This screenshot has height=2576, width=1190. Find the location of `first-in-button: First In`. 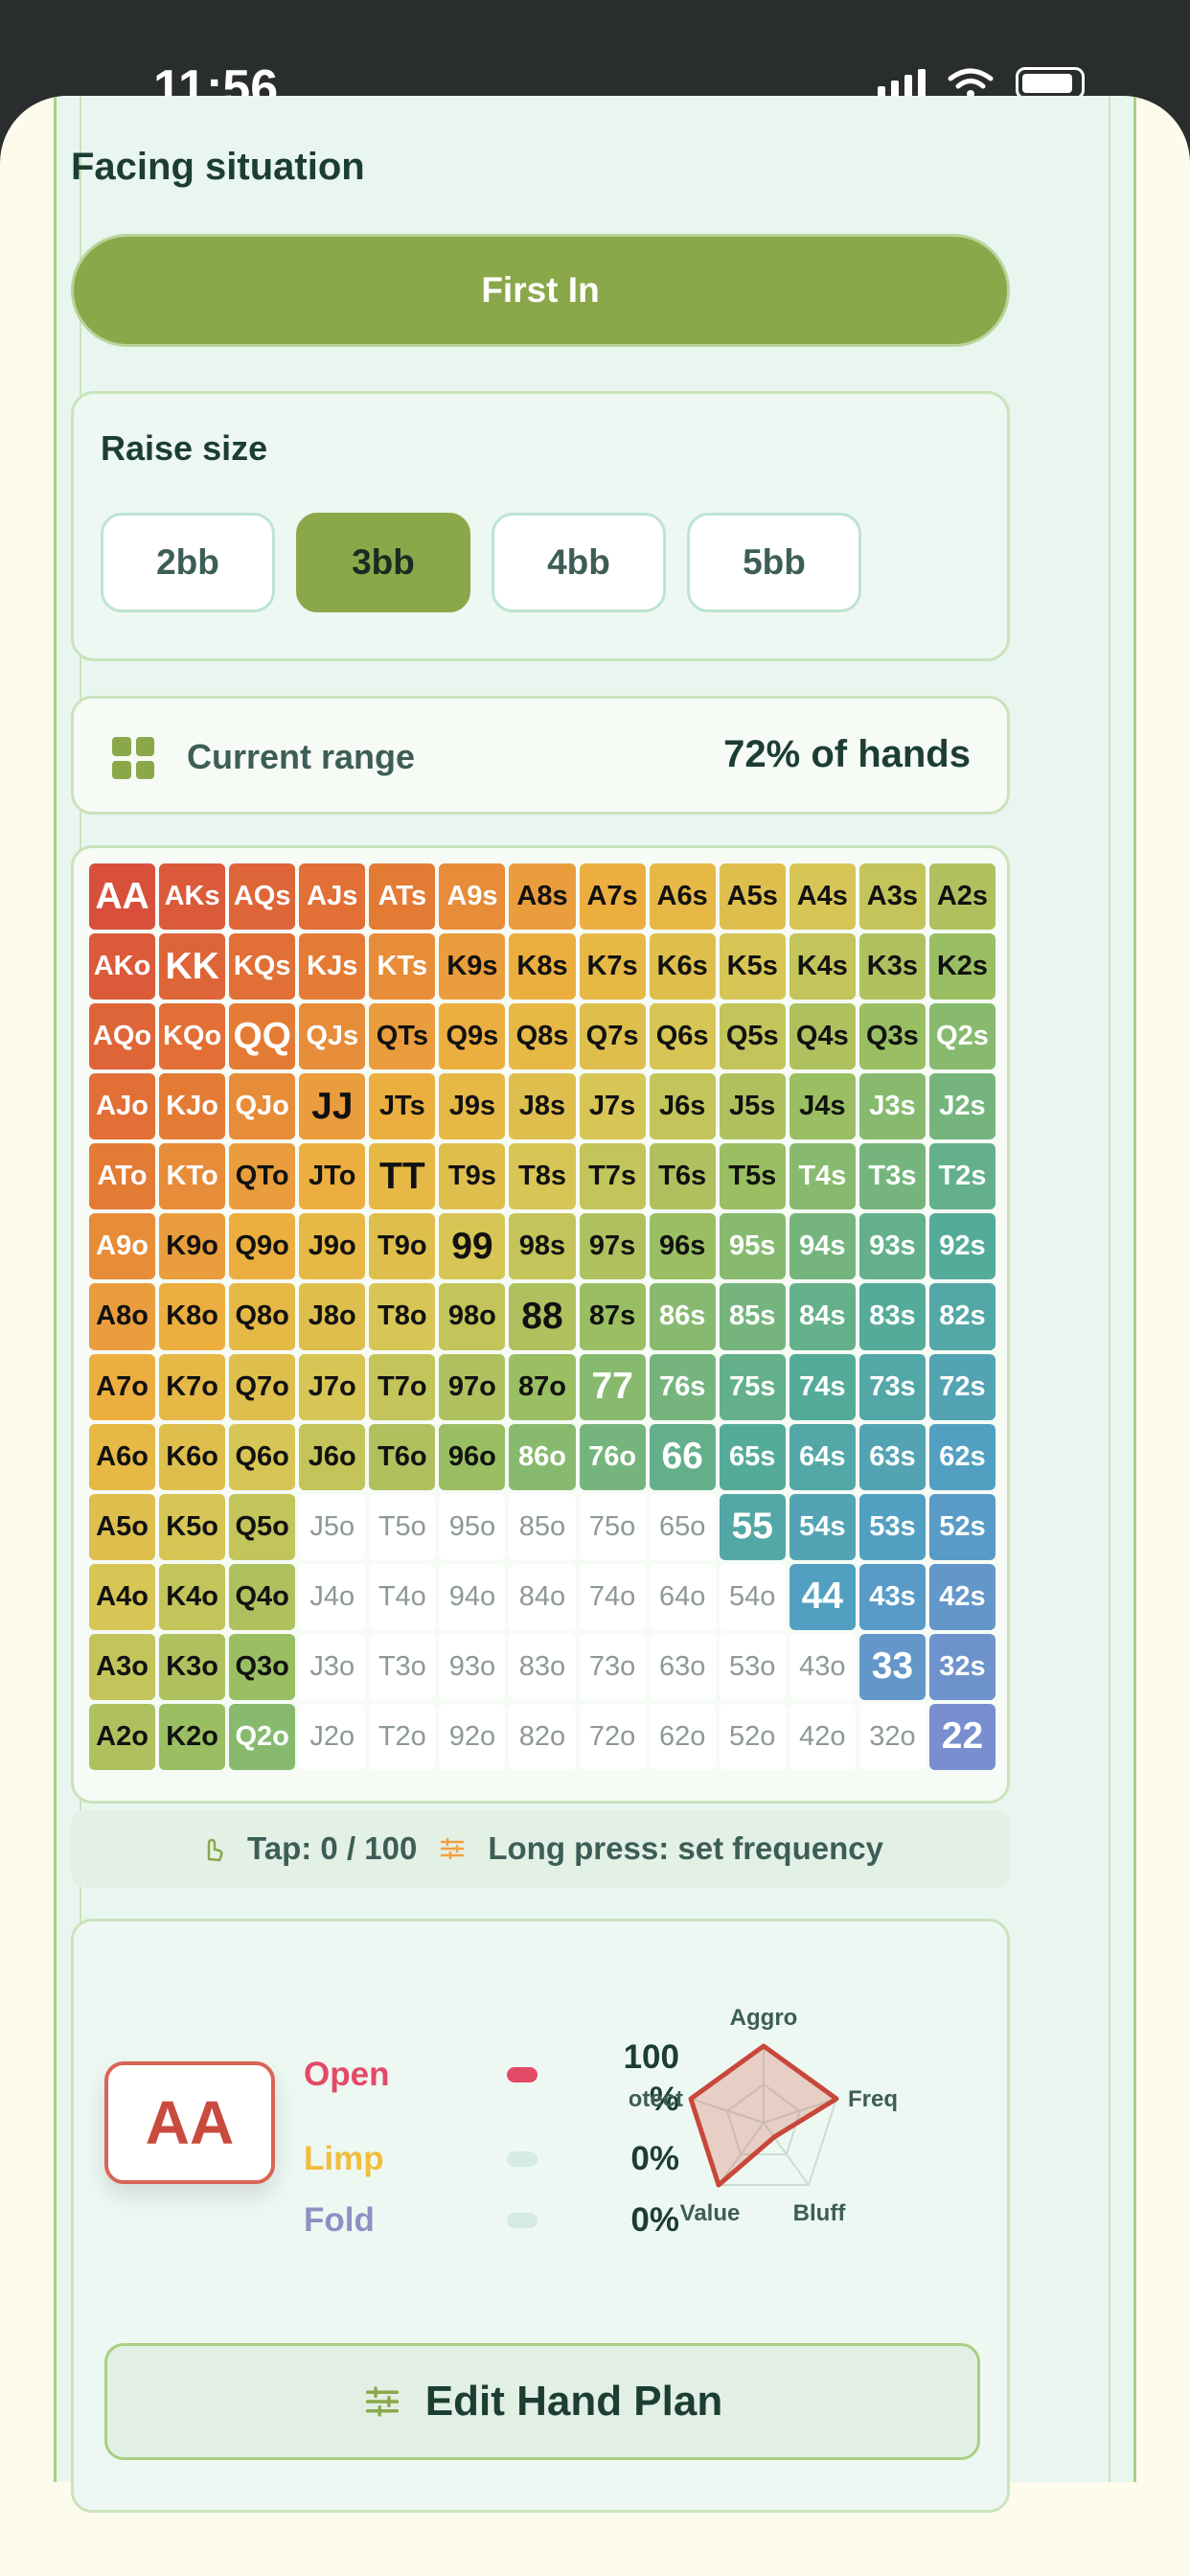

first-in-button: First In is located at coordinates (541, 290).